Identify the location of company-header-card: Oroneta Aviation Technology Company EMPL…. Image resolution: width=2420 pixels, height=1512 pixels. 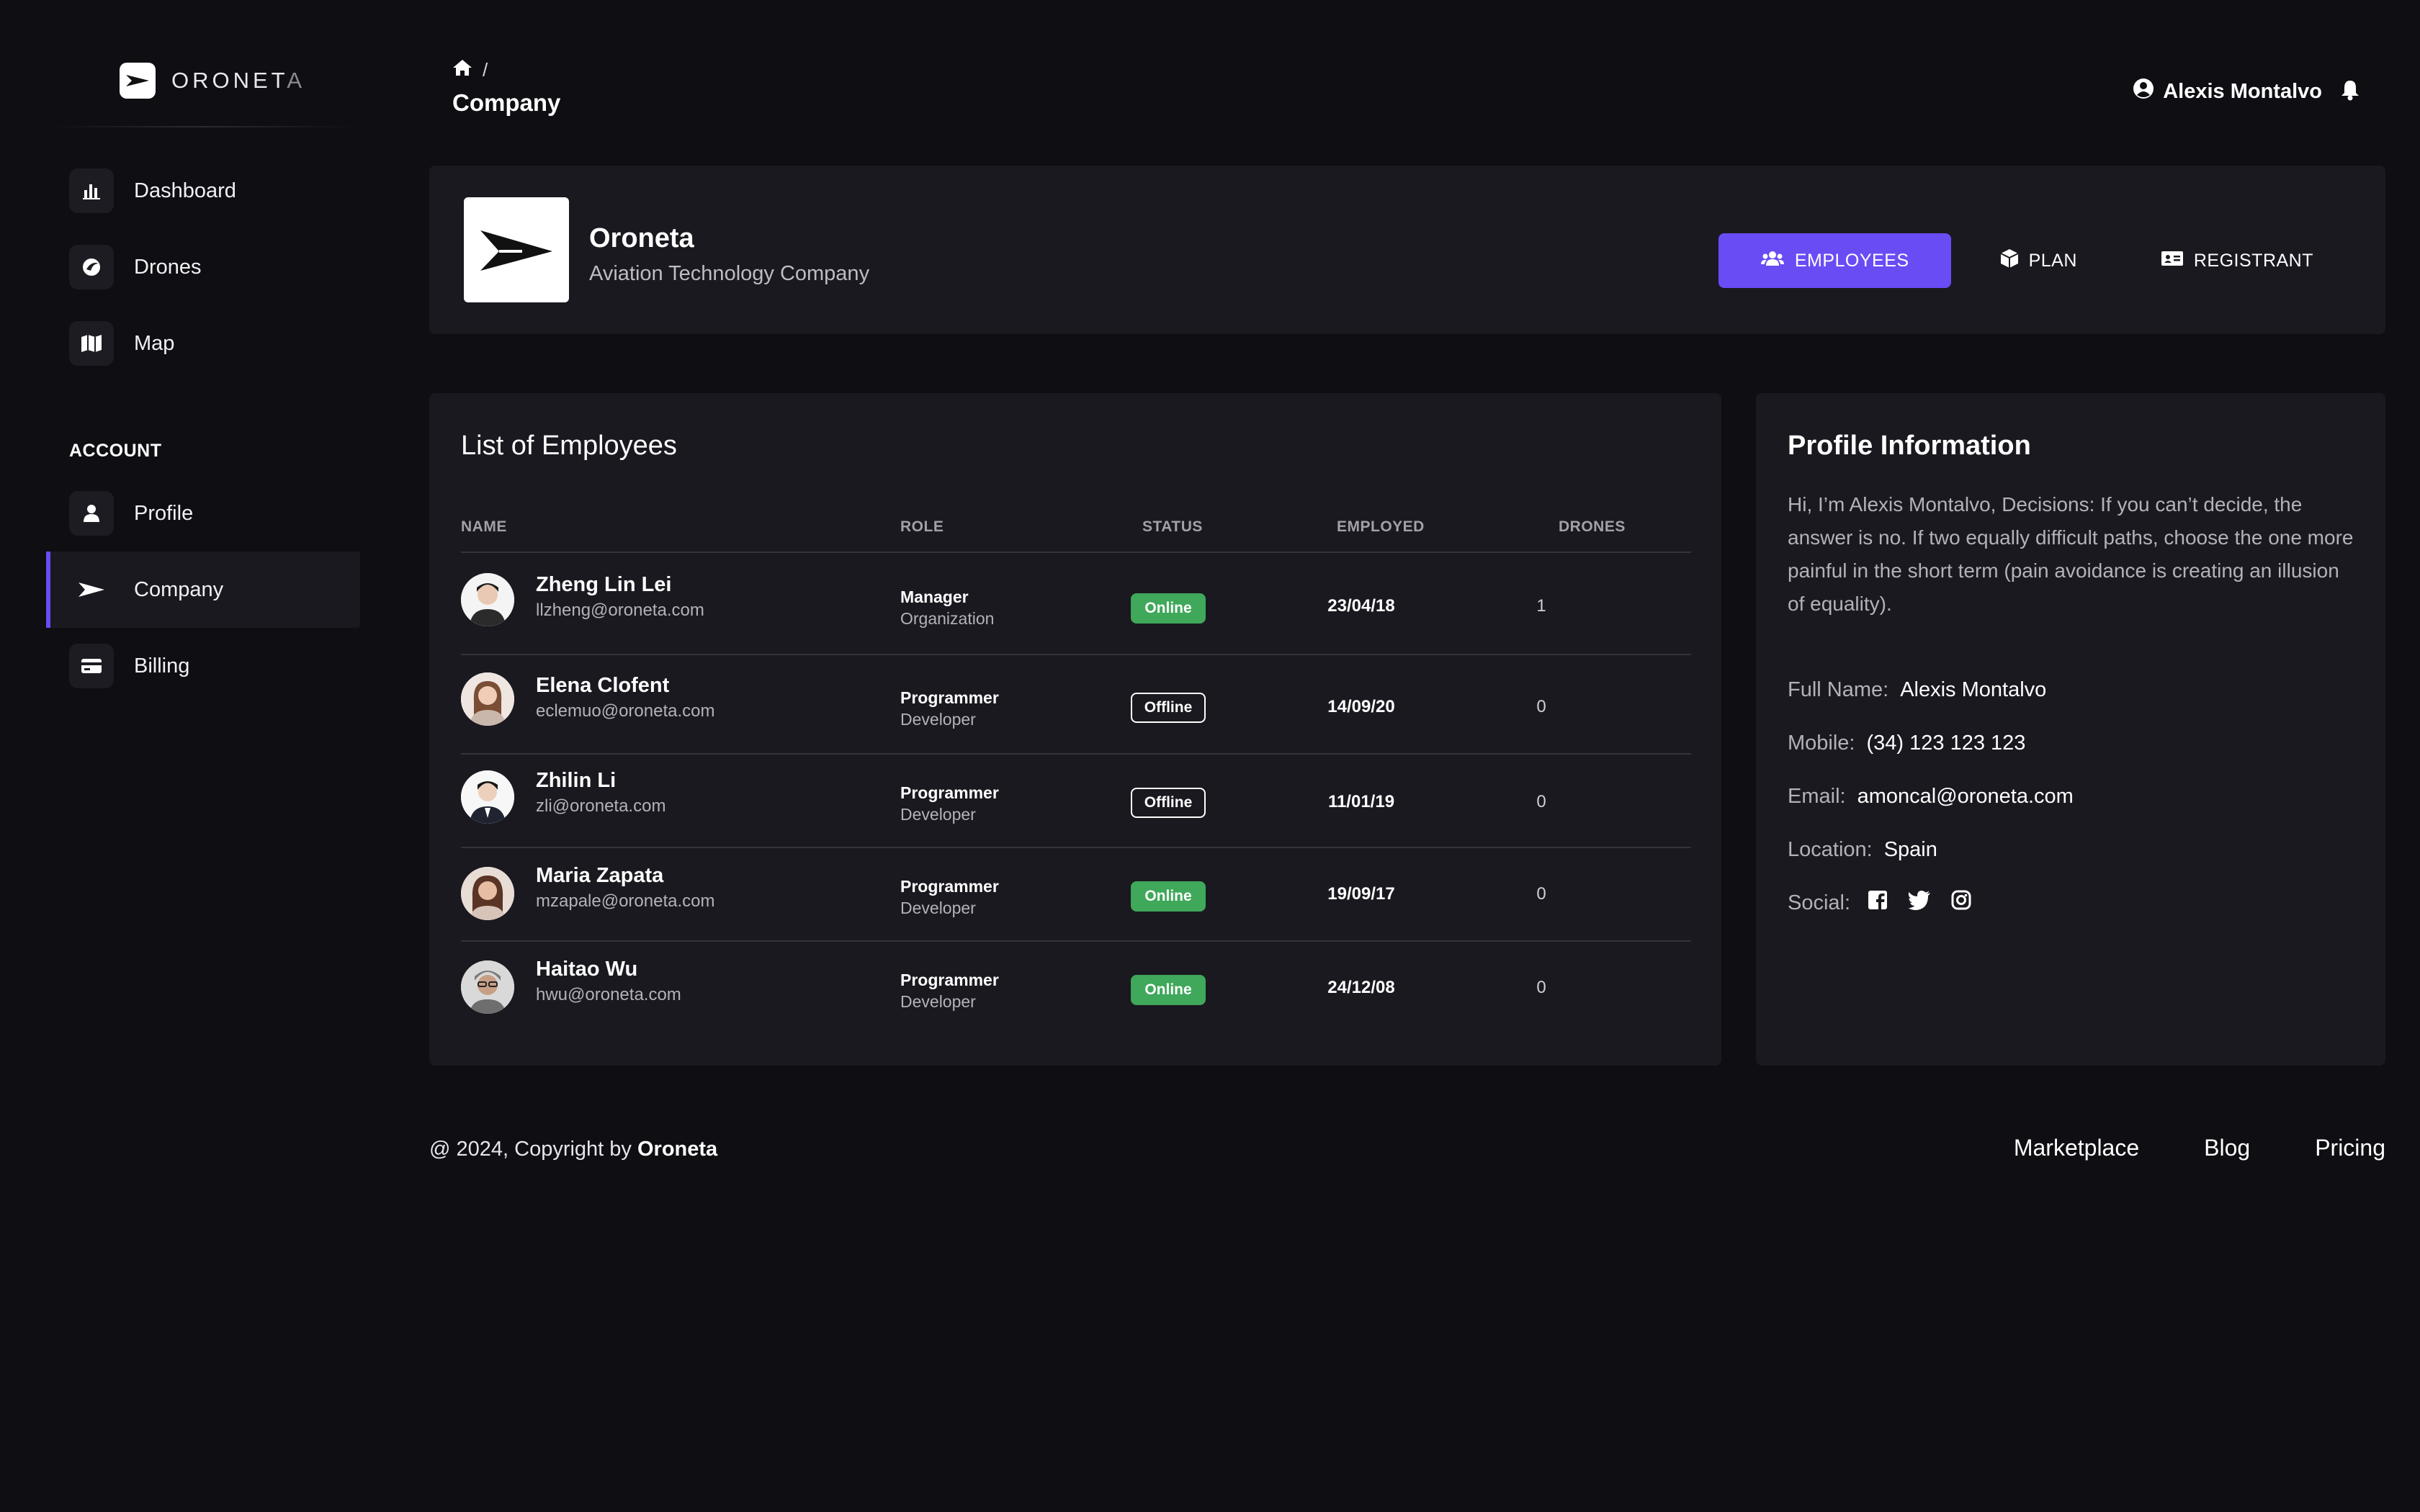
(1407, 250).